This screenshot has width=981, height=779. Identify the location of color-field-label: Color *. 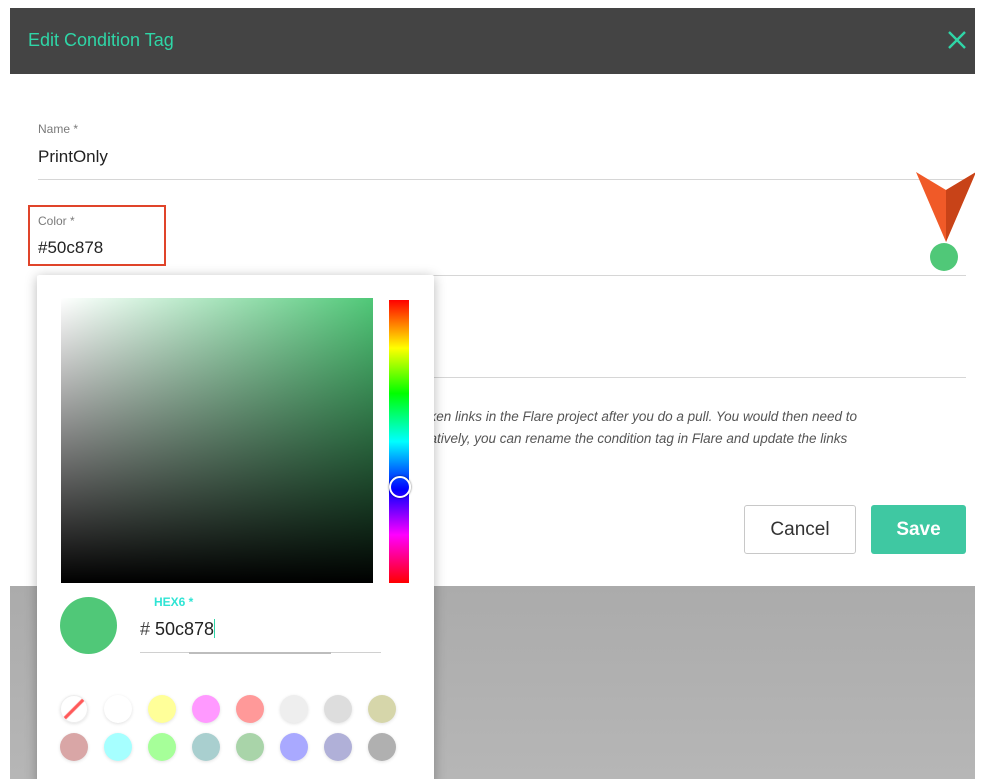
(56, 221).